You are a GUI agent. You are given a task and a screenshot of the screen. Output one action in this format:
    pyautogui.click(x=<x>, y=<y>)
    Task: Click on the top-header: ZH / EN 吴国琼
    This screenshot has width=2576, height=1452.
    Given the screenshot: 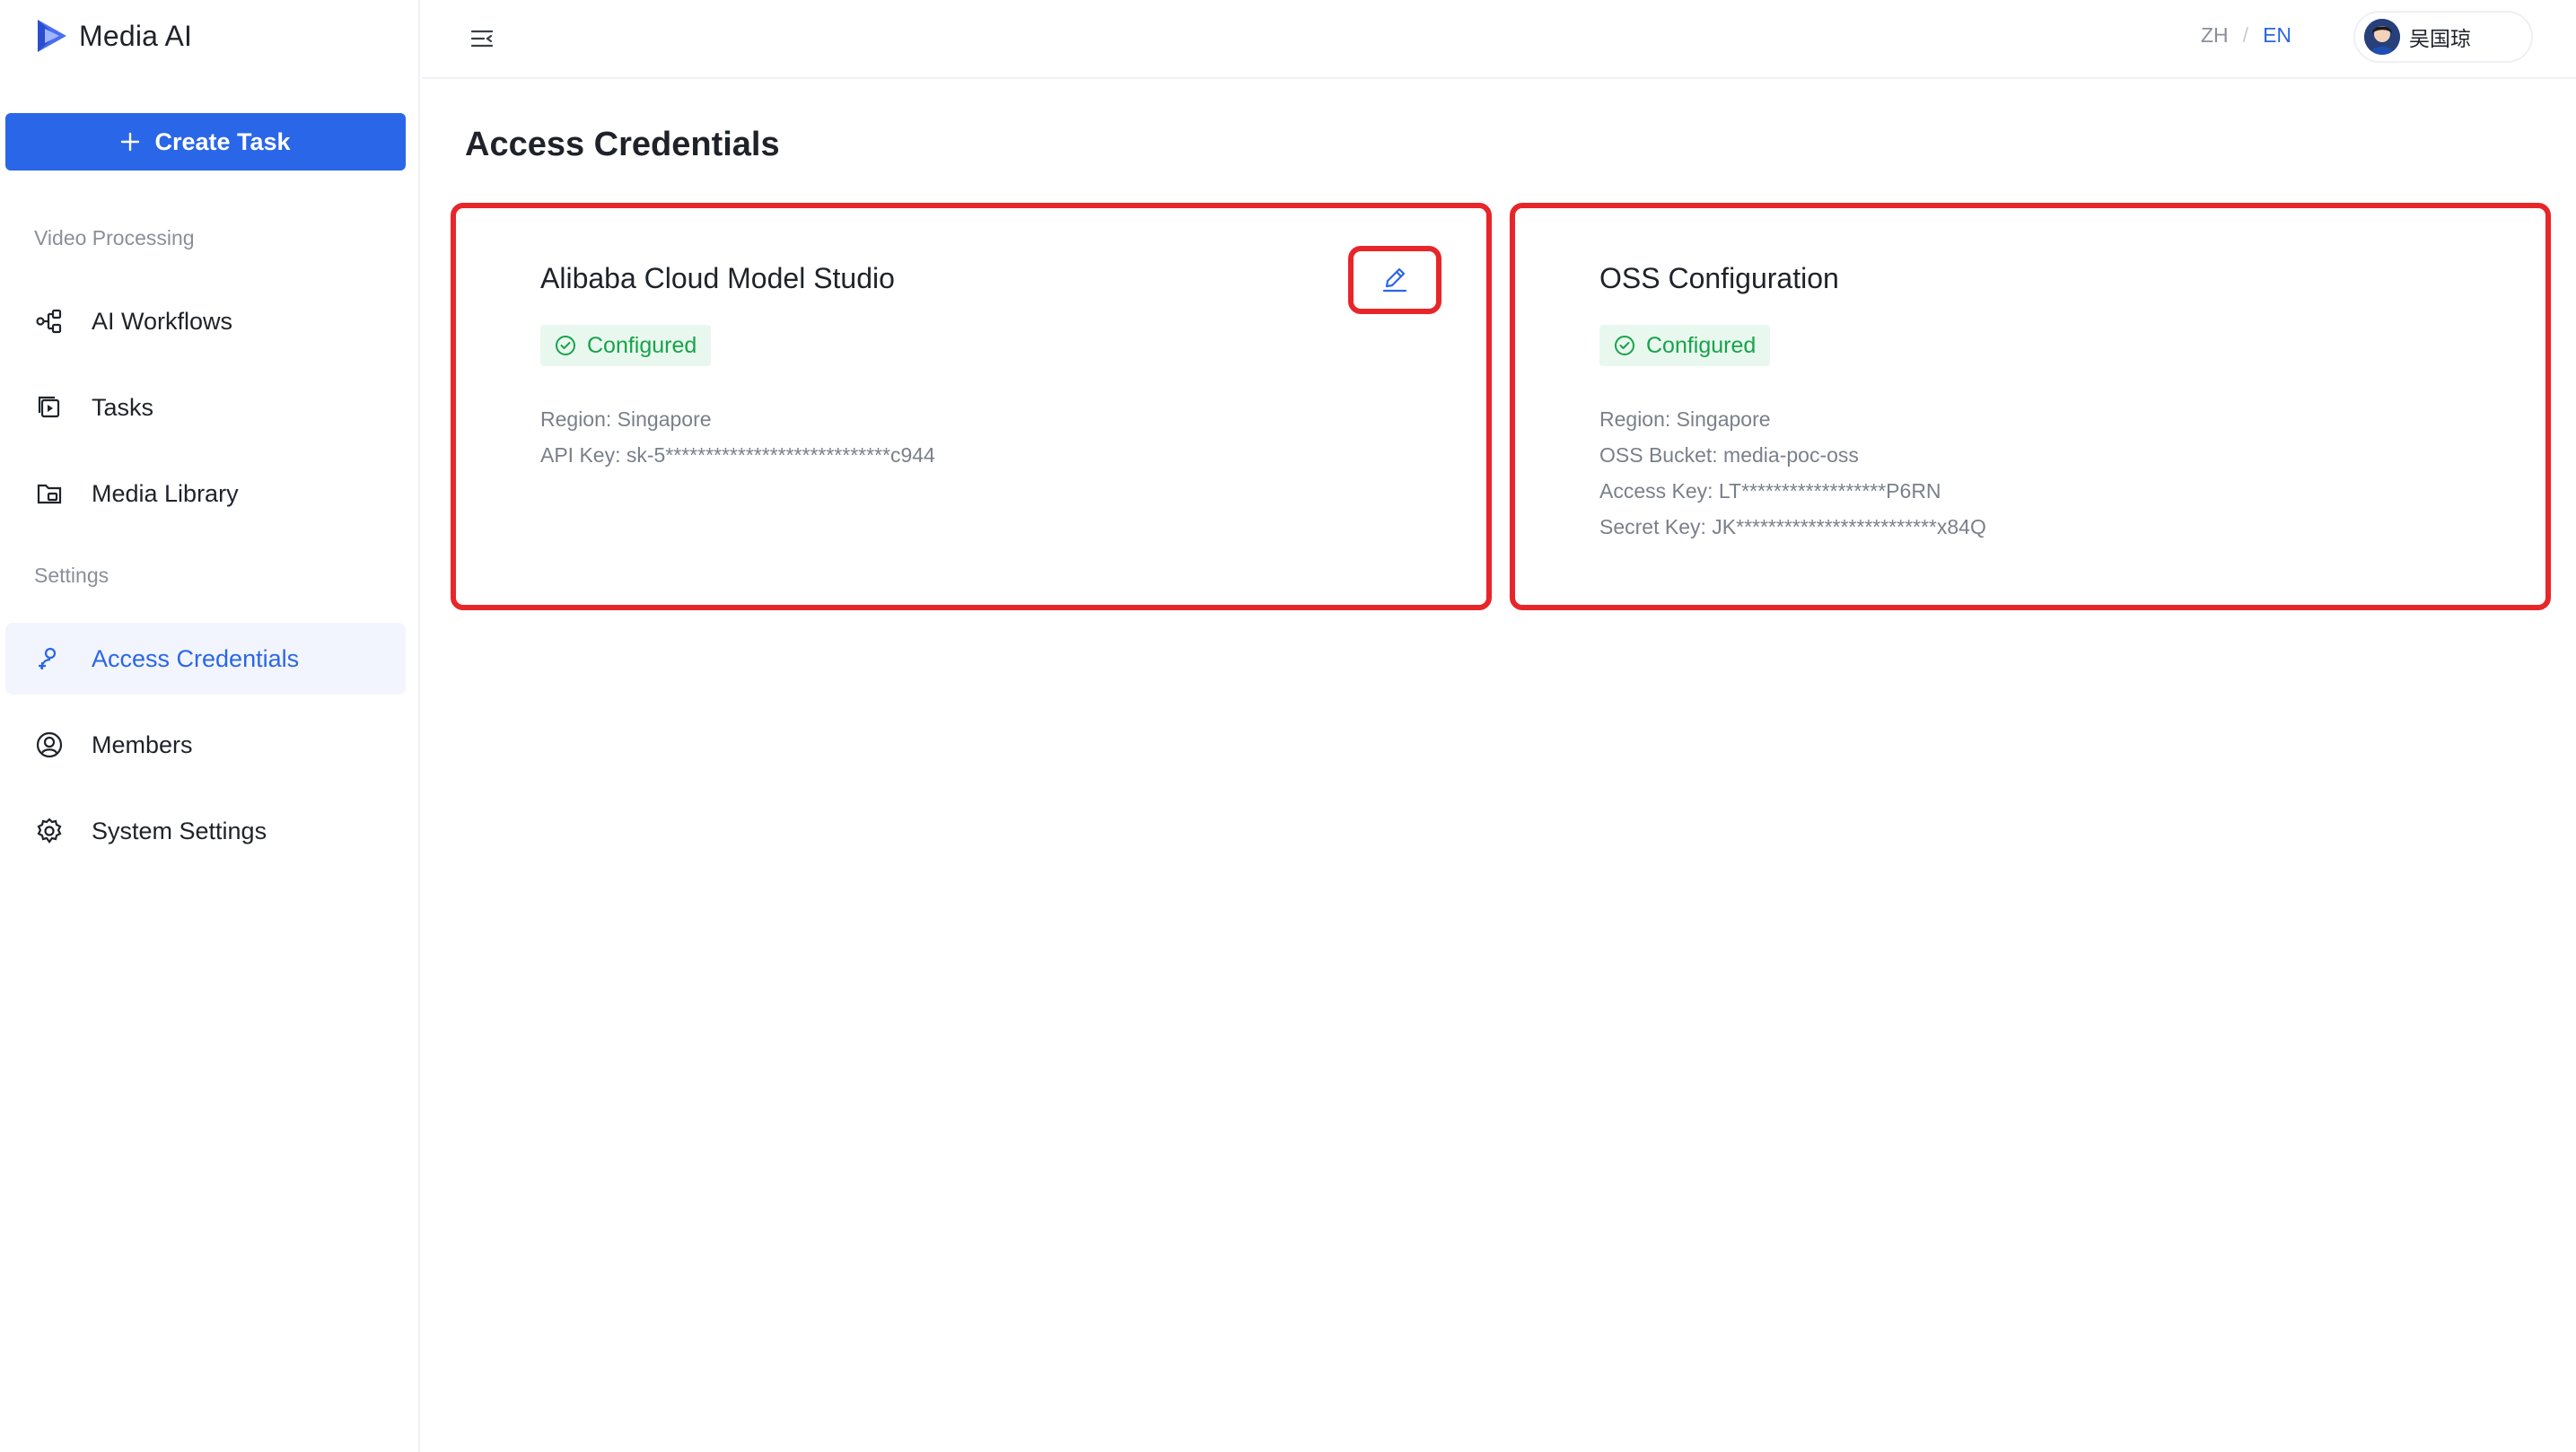 What is the action you would take?
    pyautogui.click(x=1499, y=39)
    